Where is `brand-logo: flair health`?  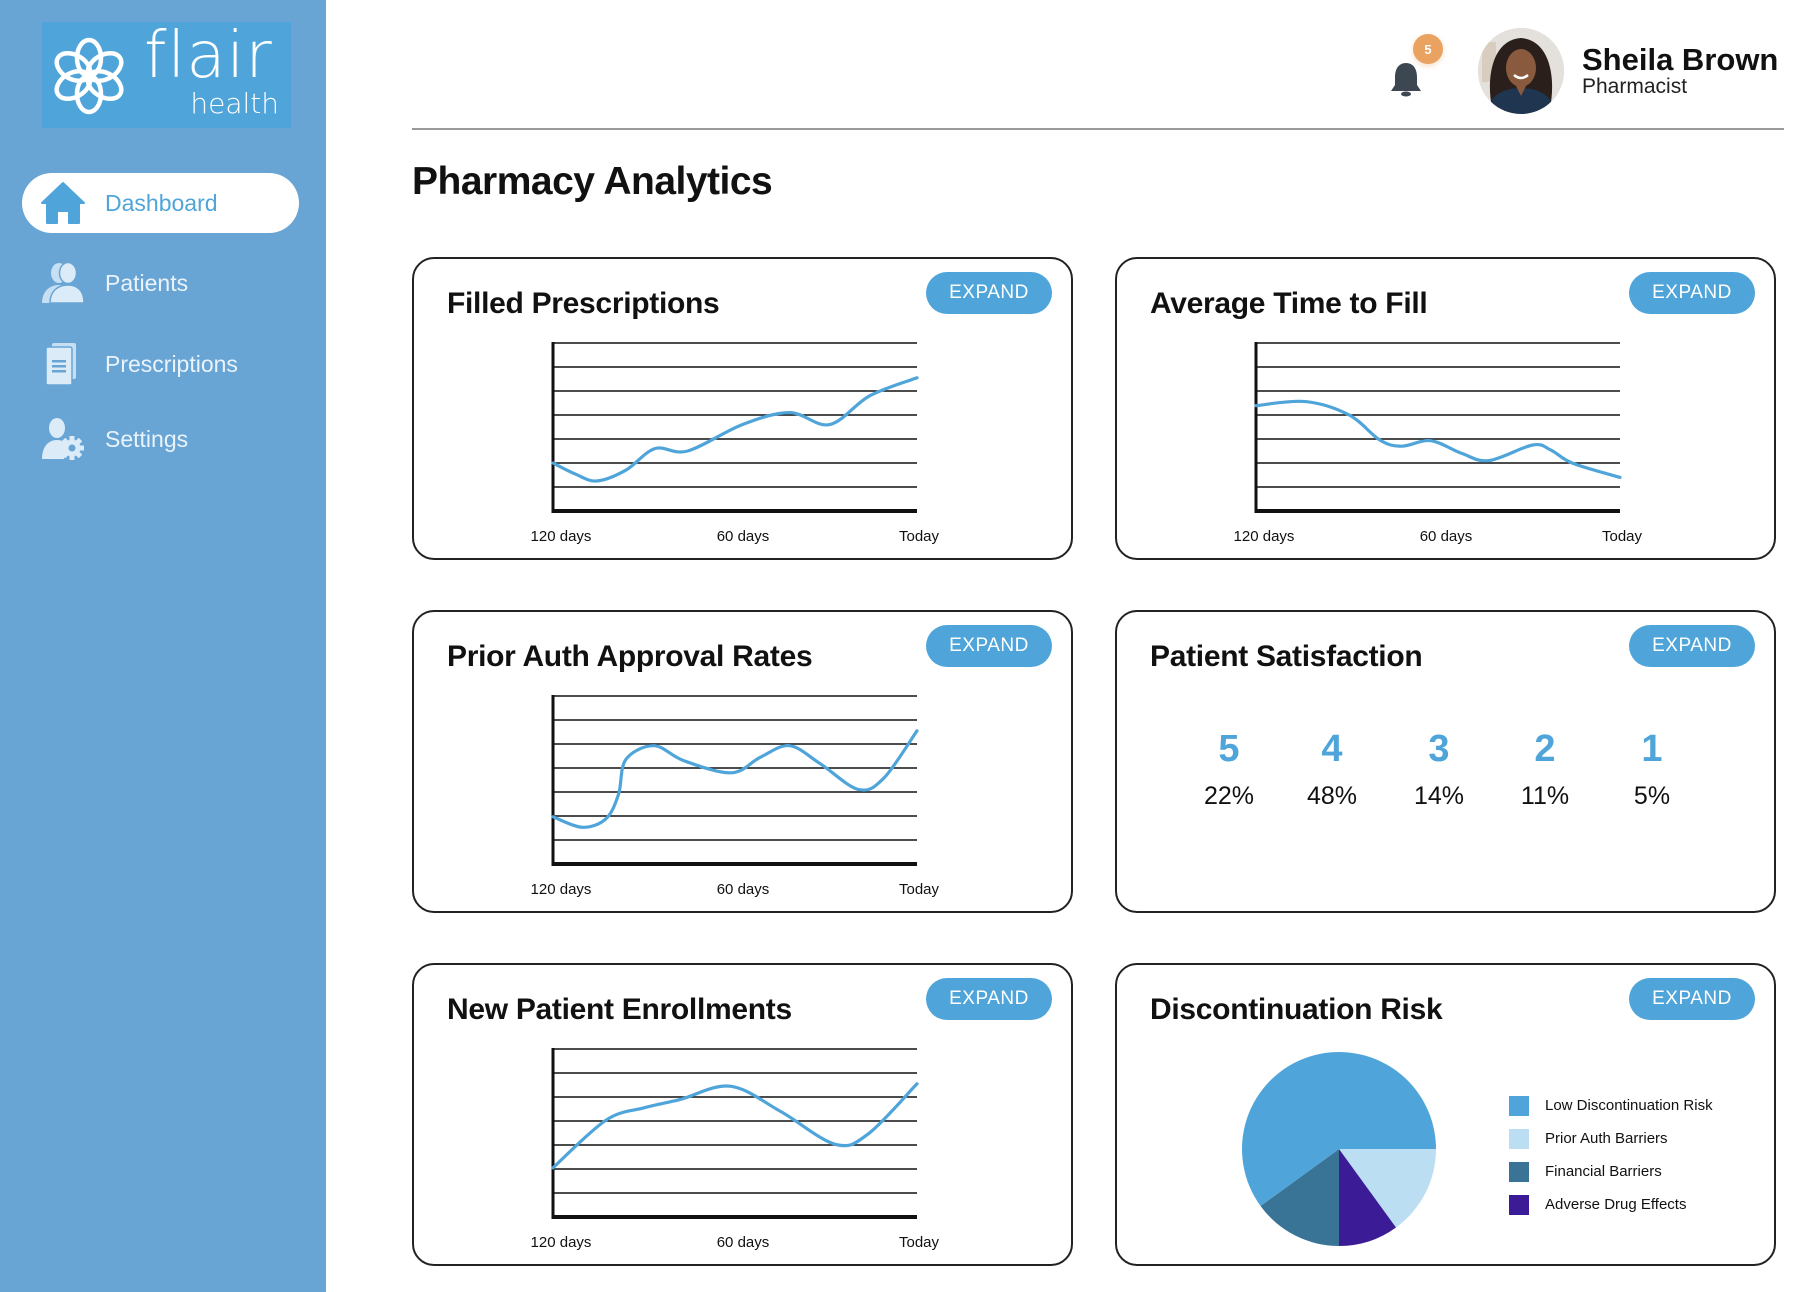
brand-logo: flair health is located at coordinates (166, 75).